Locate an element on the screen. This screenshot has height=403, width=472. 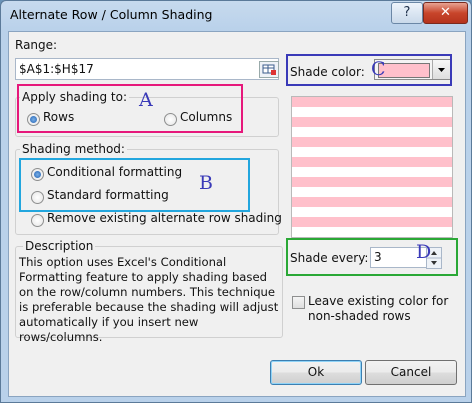
annotation-box-b is located at coordinates (134, 185).